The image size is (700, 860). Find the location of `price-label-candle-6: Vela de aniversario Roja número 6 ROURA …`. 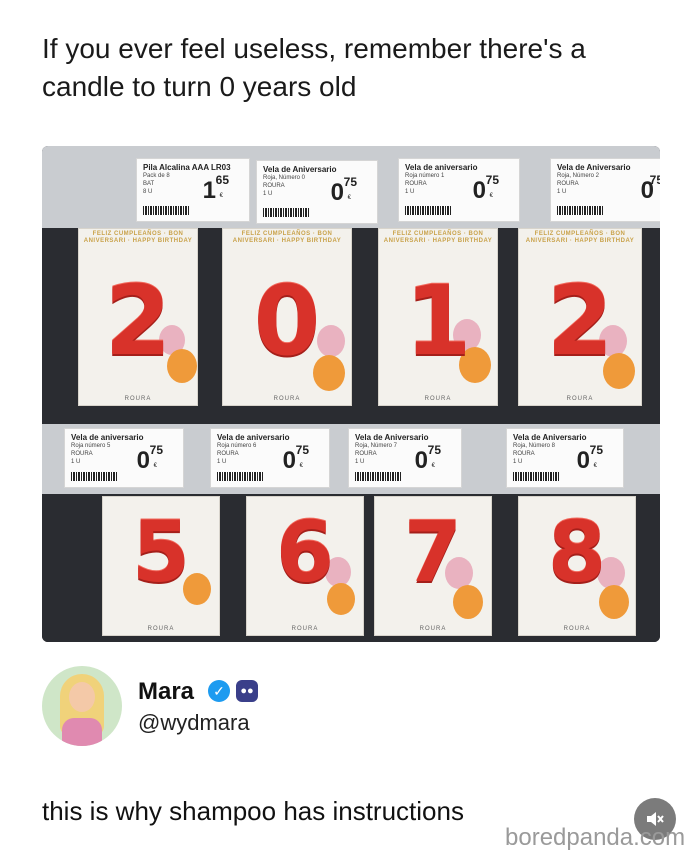

price-label-candle-6: Vela de aniversario Roja número 6 ROURA … is located at coordinates (270, 458).